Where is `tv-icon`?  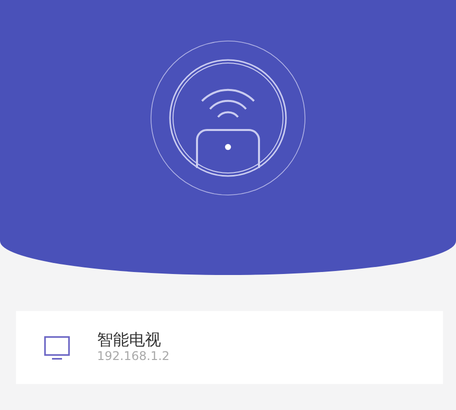
tv-icon is located at coordinates (57, 348).